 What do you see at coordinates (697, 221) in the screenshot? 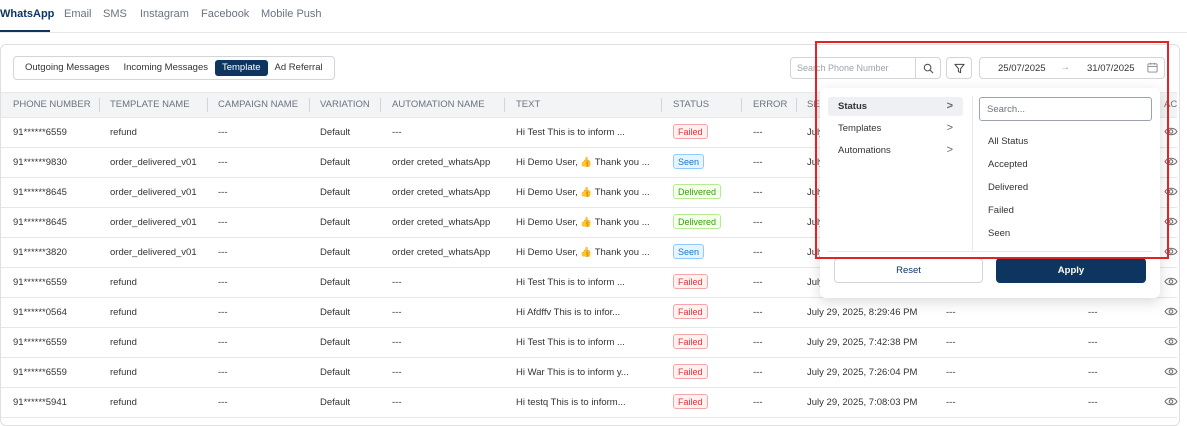
I see `status-badge: Delivered` at bounding box center [697, 221].